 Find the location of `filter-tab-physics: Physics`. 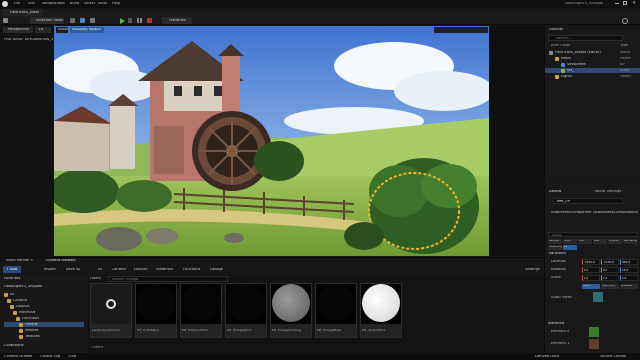

filter-tab-physics: Physics is located at coordinates (615, 241).